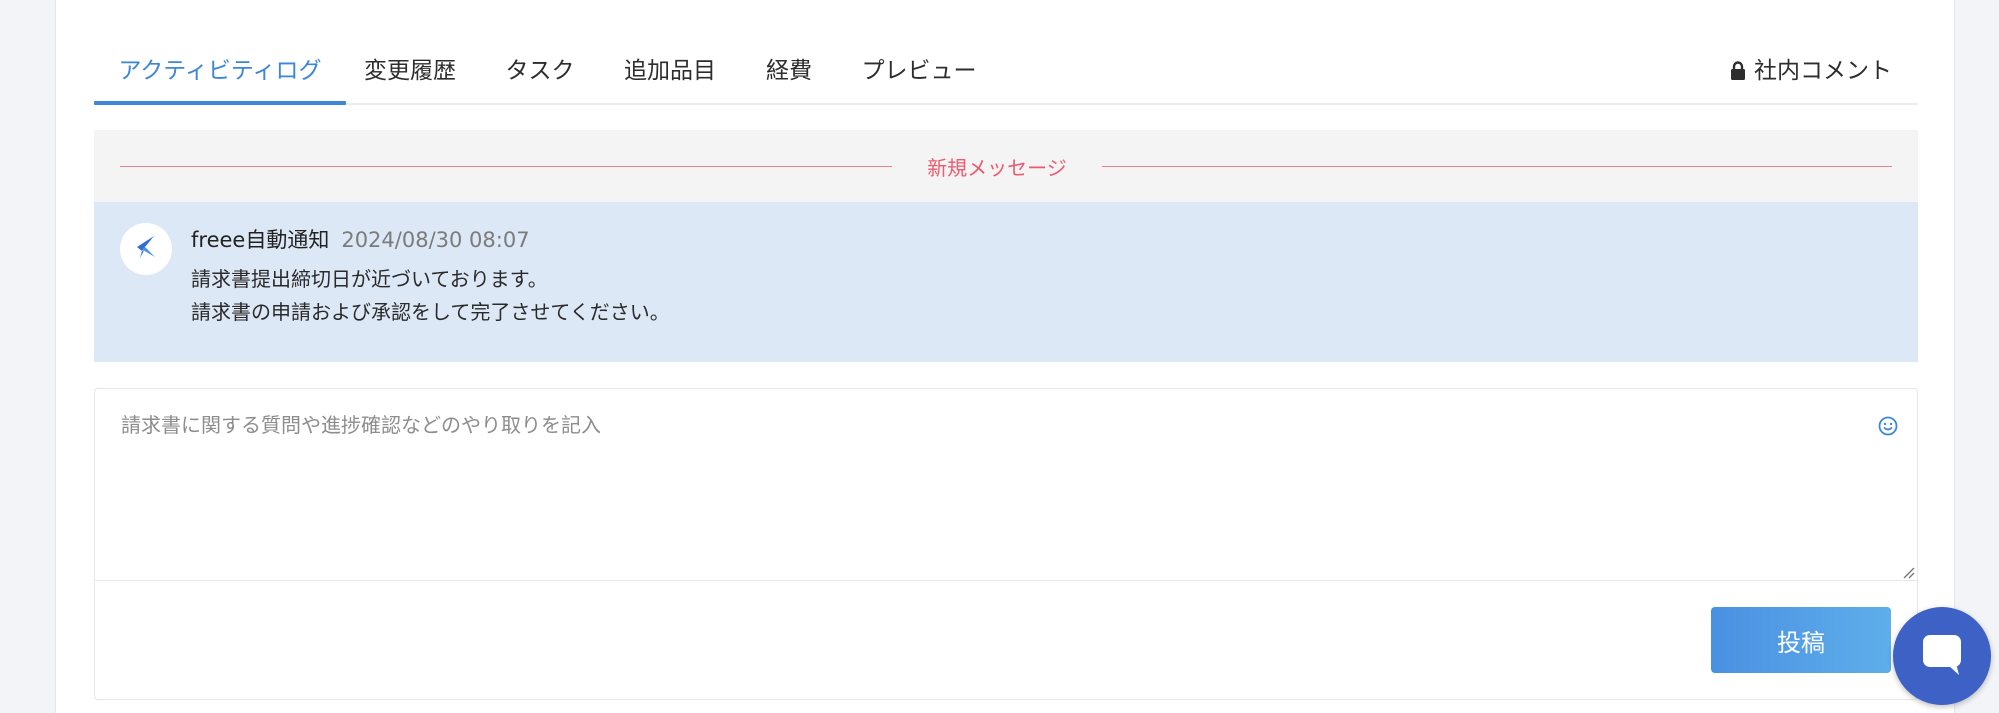  I want to click on chat-bubble-icon, so click(1942, 656).